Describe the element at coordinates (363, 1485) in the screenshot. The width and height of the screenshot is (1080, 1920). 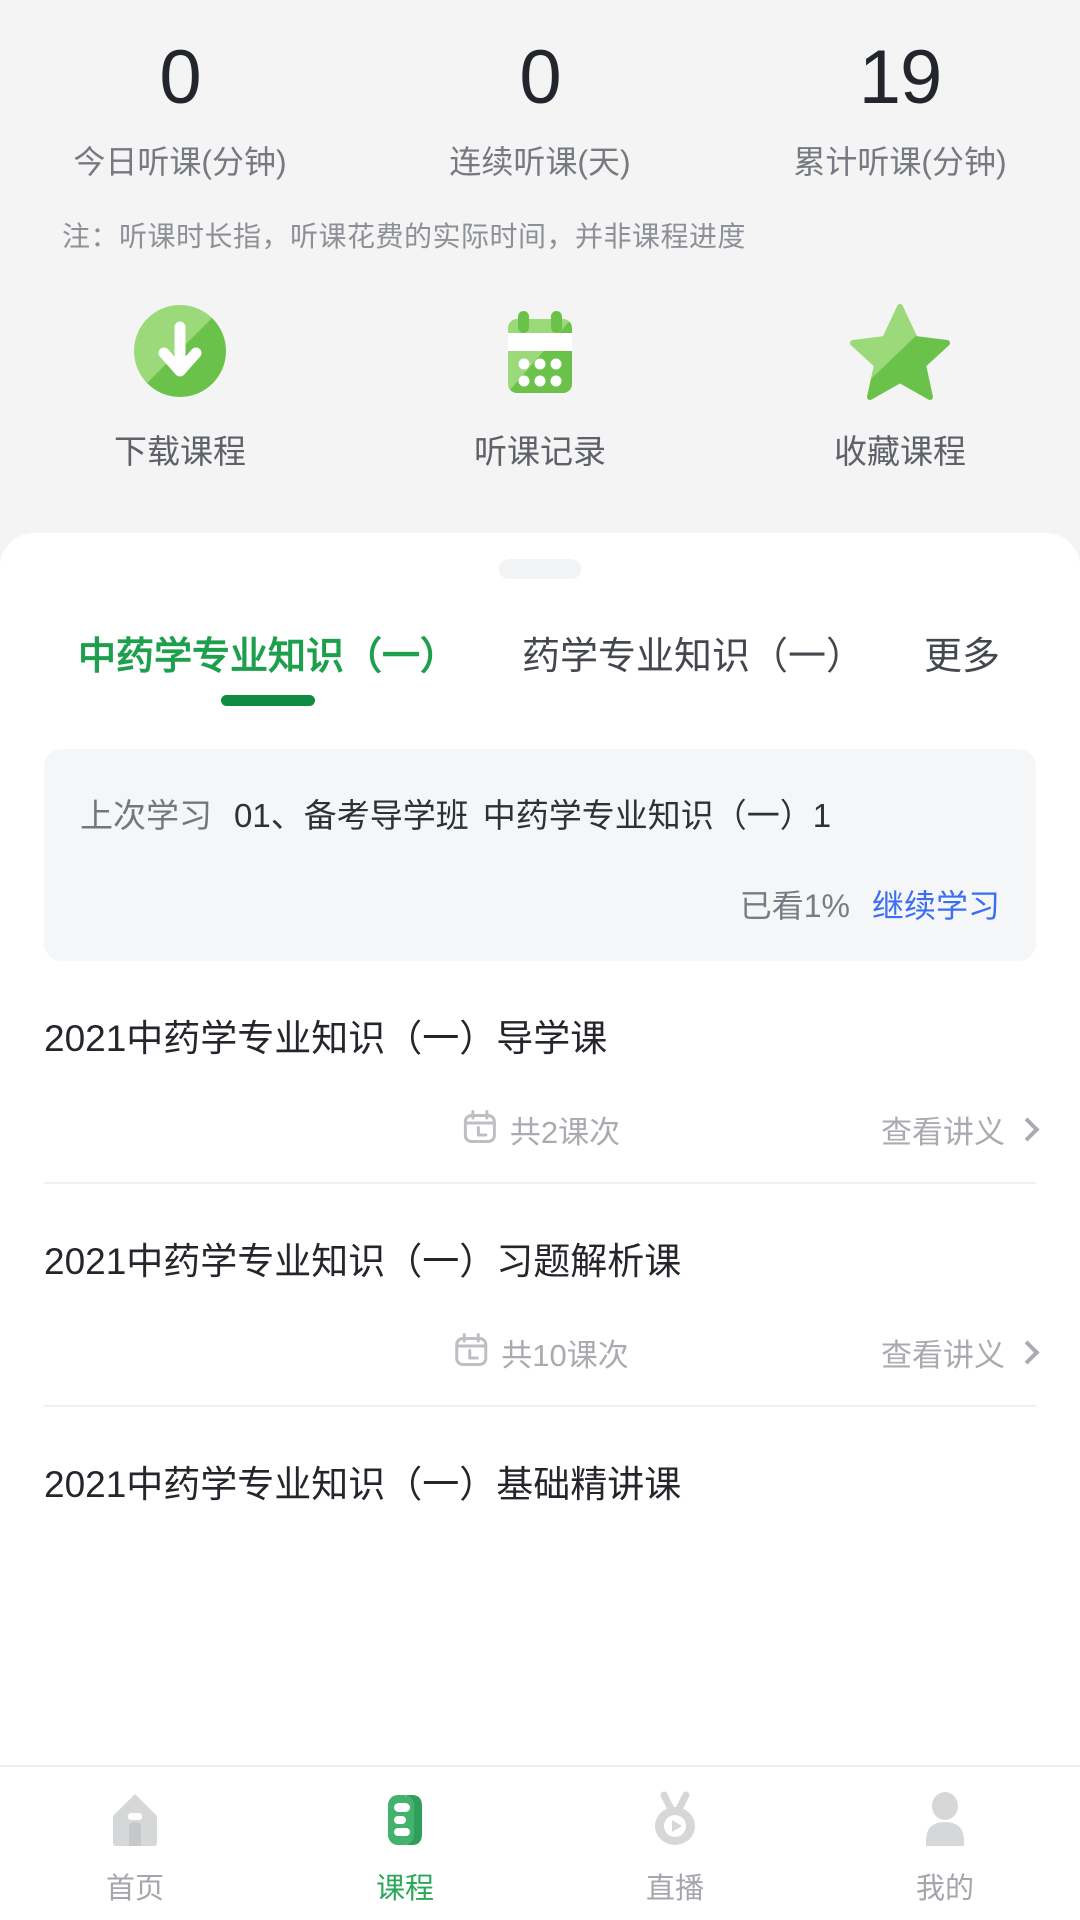
I see `course-title: 2021中药学专业知识（一）基础精讲课` at that location.